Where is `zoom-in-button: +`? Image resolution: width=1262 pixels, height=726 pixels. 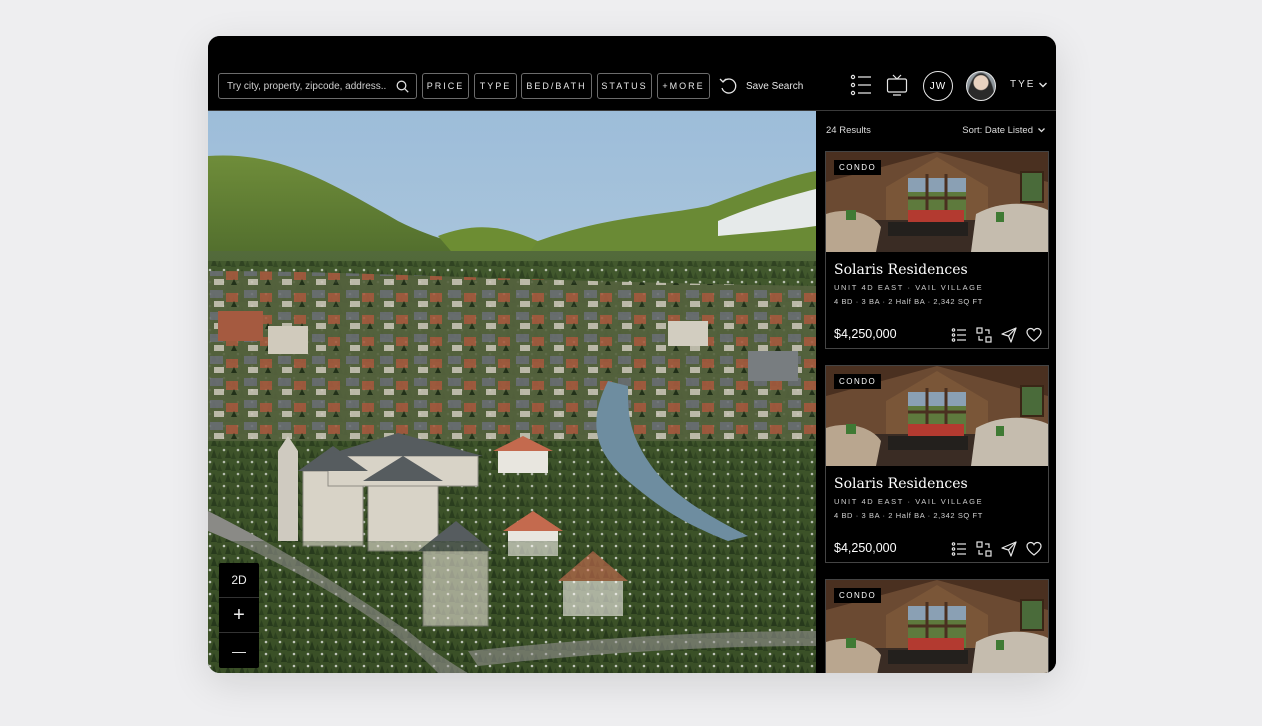
zoom-in-button: + is located at coordinates (239, 615).